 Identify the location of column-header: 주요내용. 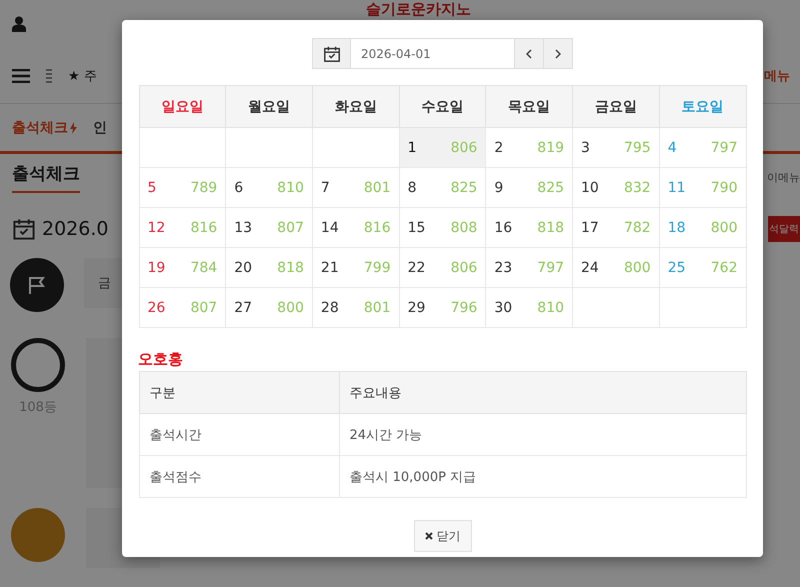
(542, 393).